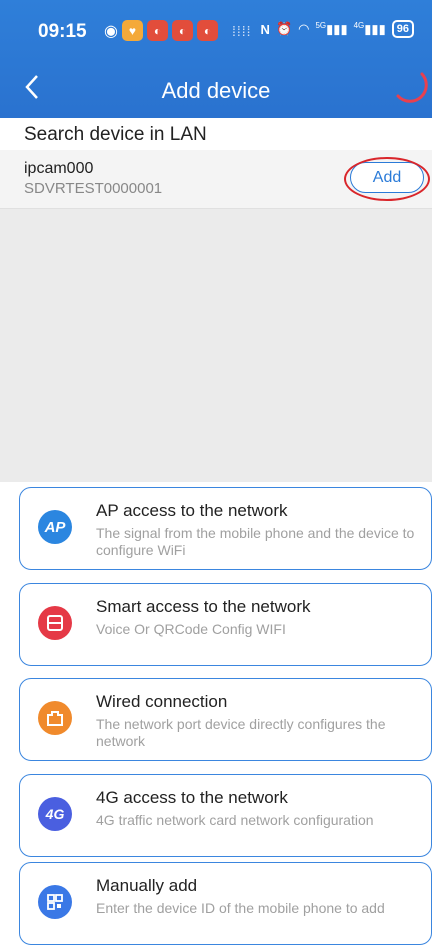 This screenshot has height=946, width=432. Describe the element at coordinates (59, 168) in the screenshot. I see `device-name: ipcam000` at that location.